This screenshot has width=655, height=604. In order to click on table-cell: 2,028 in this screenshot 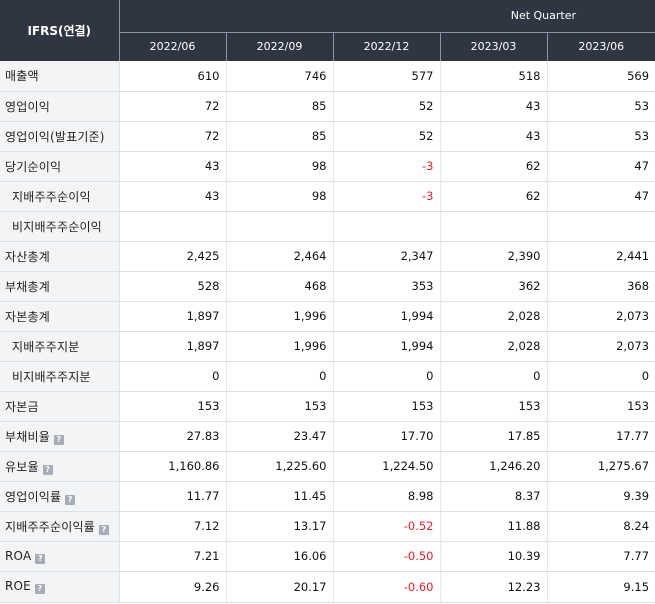, I will do `click(493, 316)`.